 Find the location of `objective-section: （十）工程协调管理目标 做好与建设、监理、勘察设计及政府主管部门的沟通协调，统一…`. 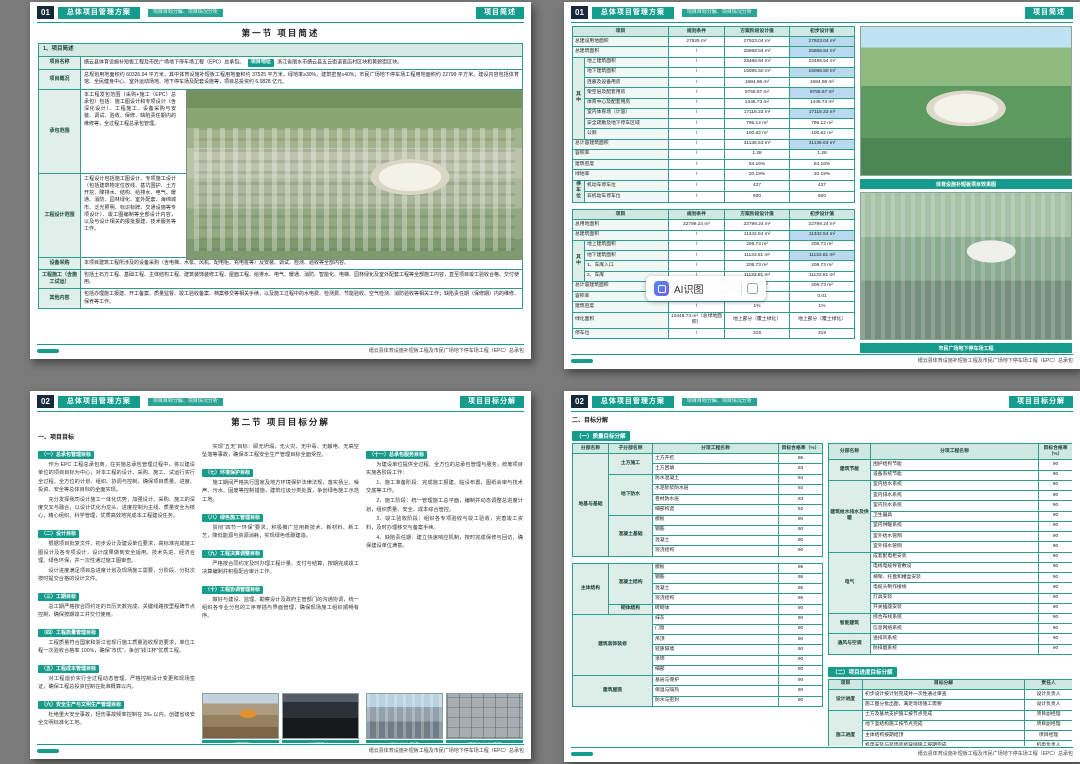

objective-section: （十）工程协调管理目标 做好与建设、监理、勘察设计及政府主管部门的沟通协调，统一… is located at coordinates (280, 599).